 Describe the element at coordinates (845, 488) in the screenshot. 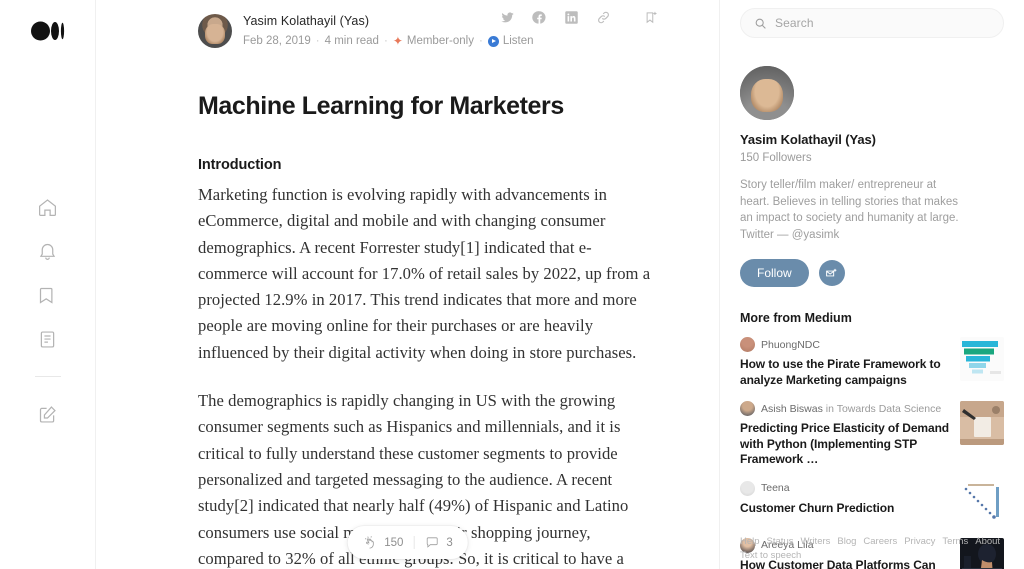

I see `rec-byline: Teena` at that location.